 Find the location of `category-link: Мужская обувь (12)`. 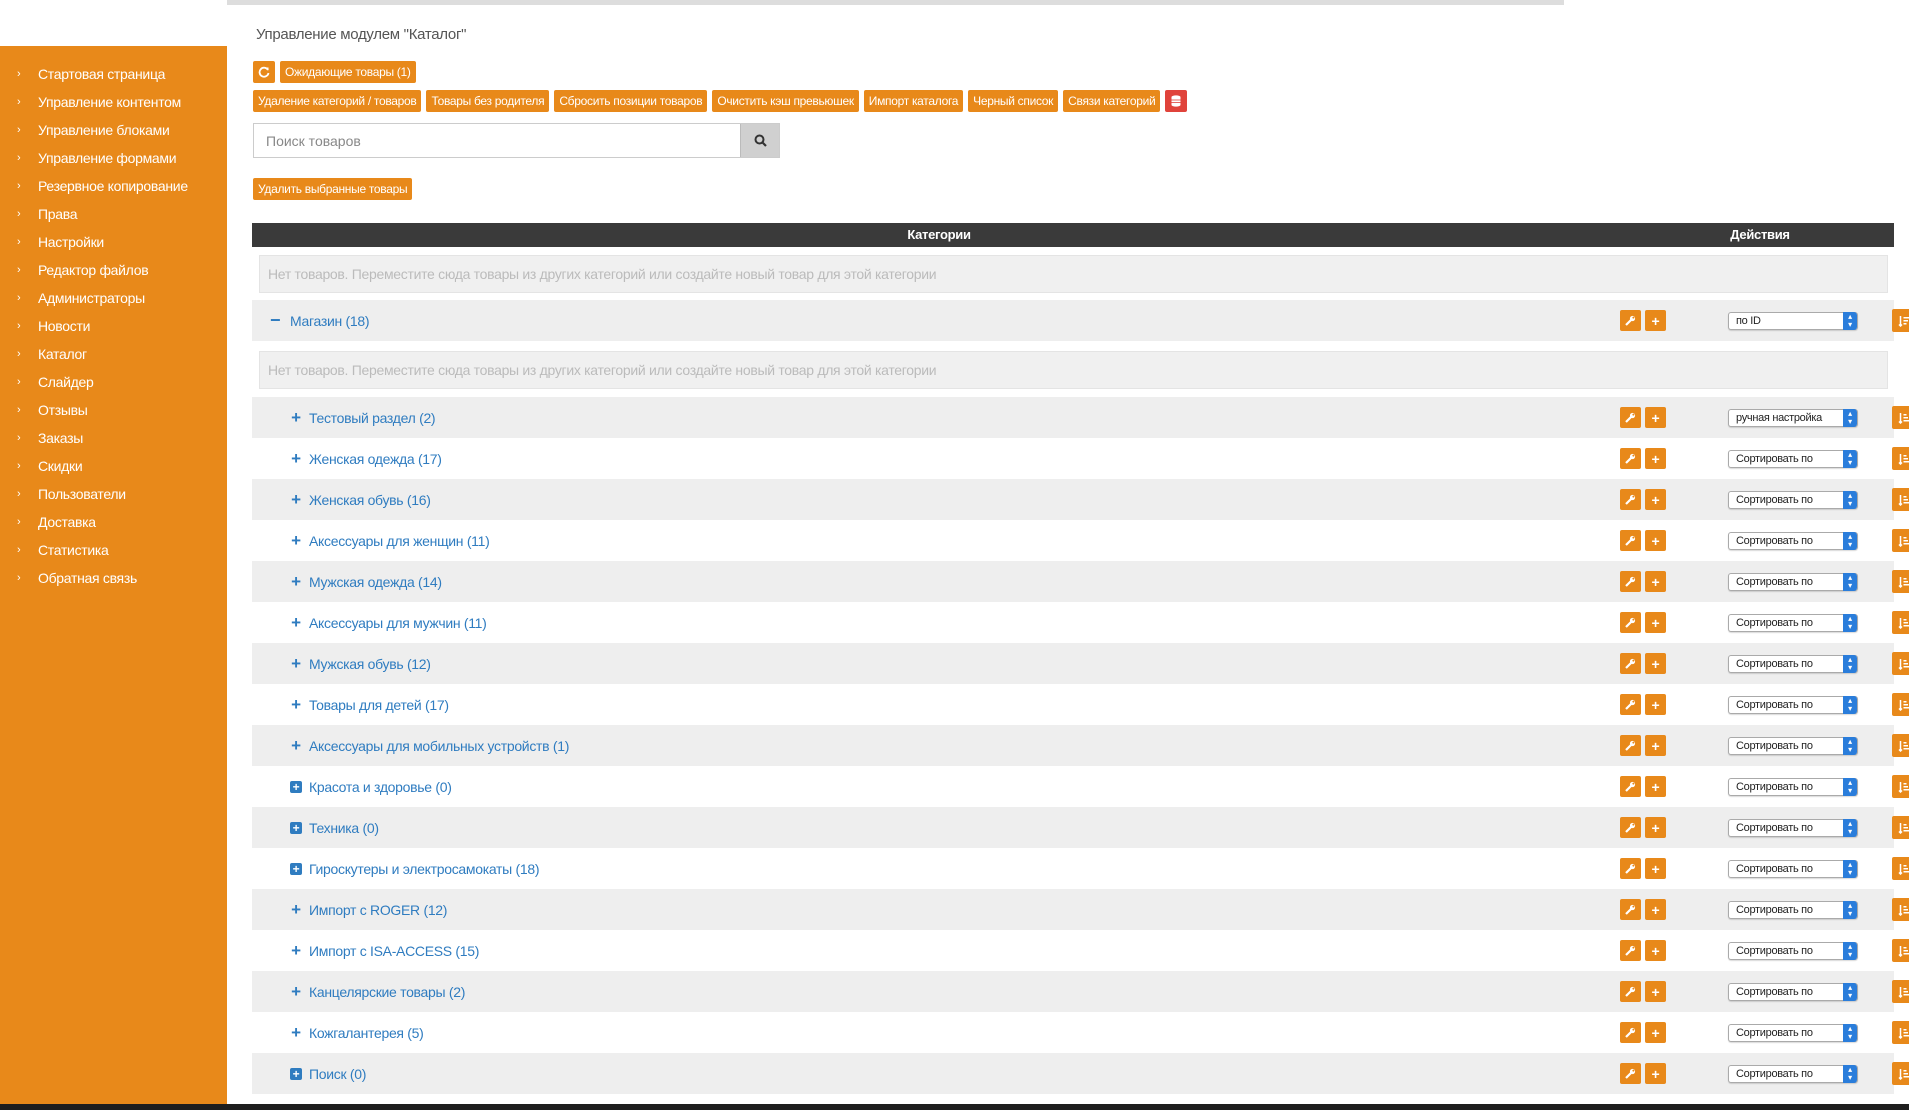

category-link: Мужская обувь (12) is located at coordinates (370, 664).